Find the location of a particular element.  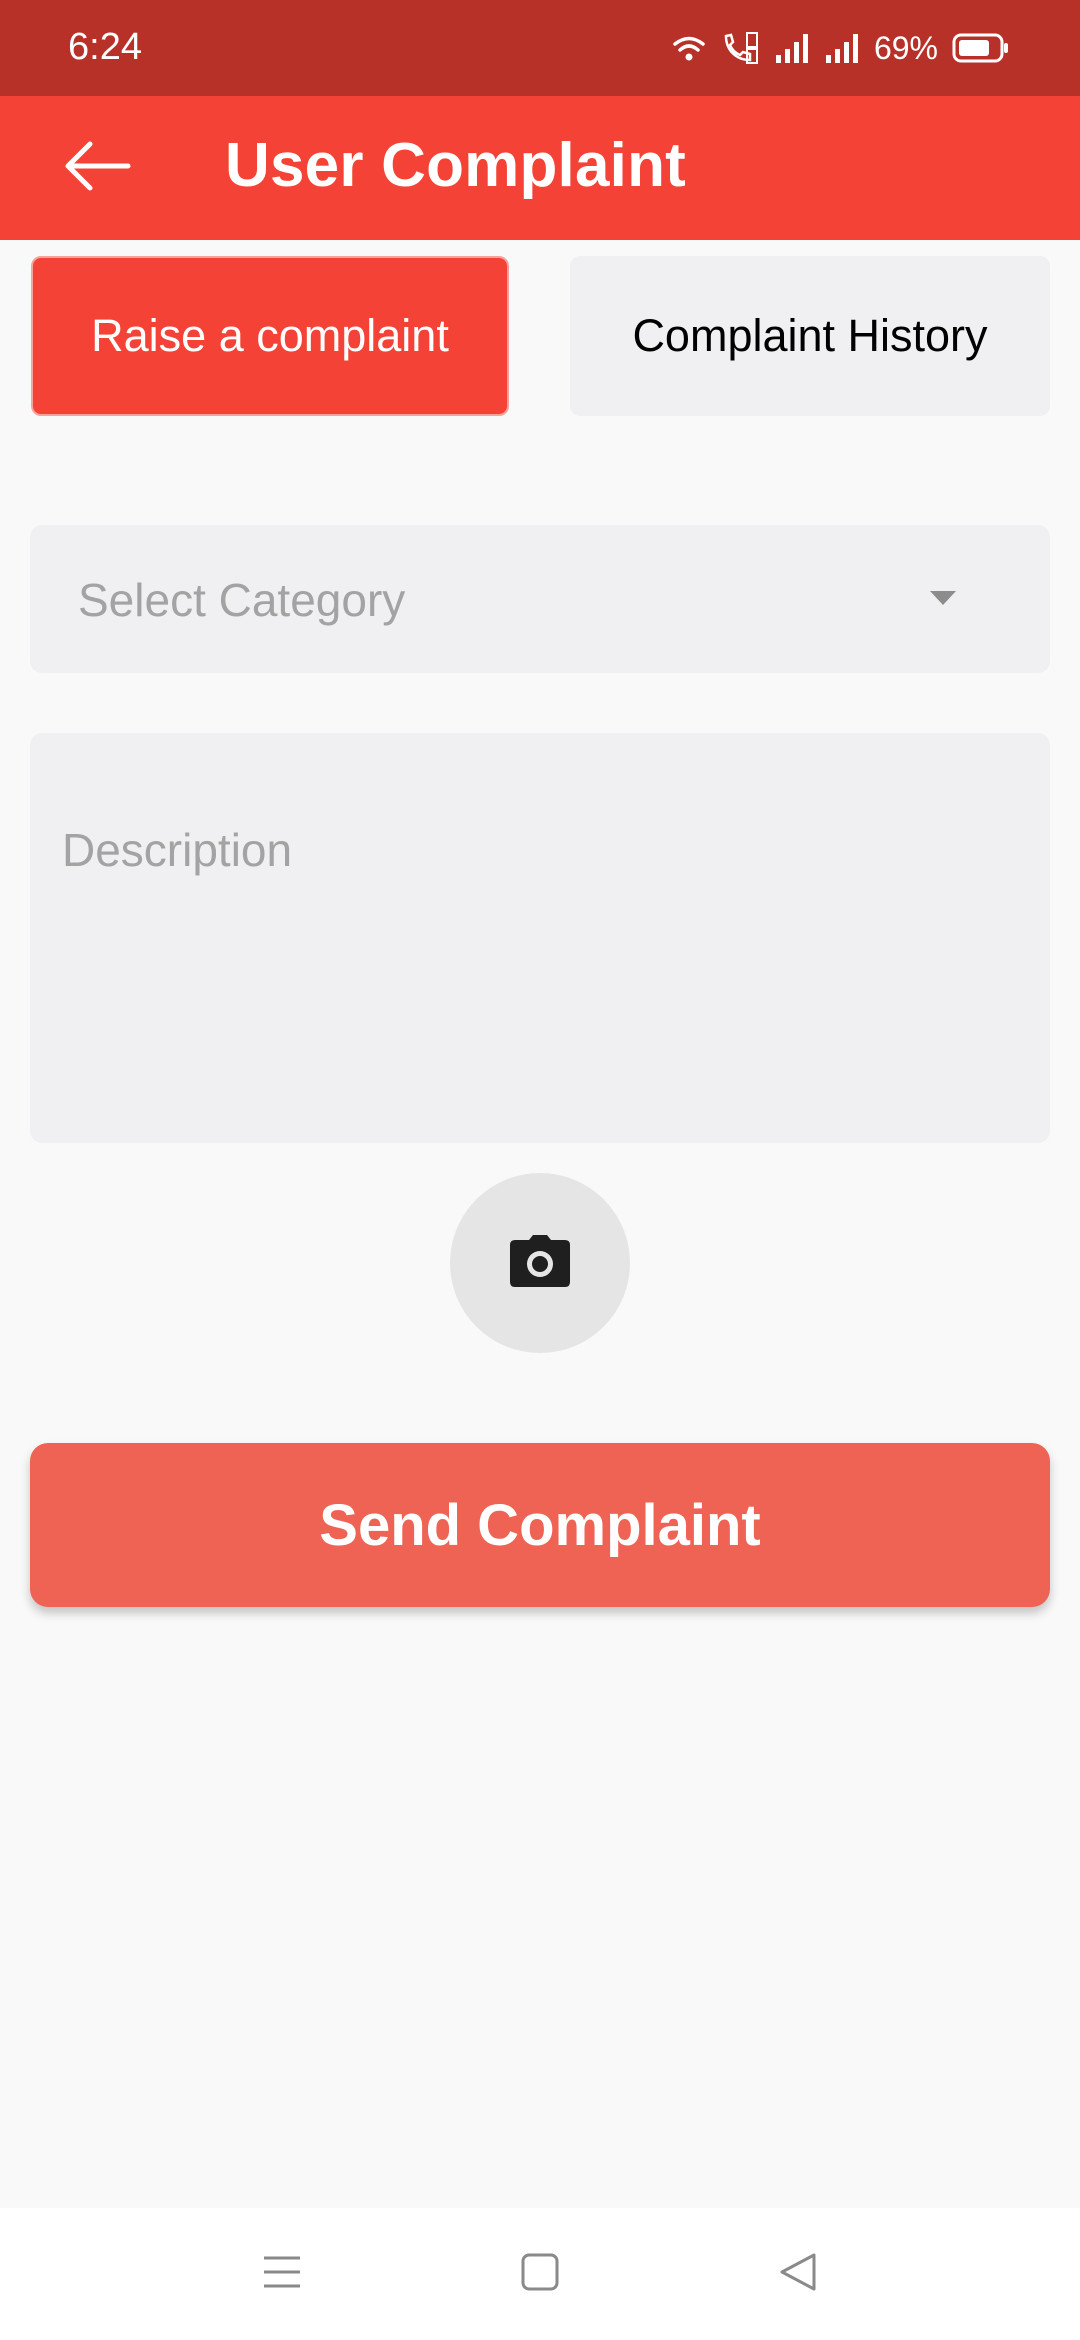

signal-2-icon is located at coordinates (842, 48).